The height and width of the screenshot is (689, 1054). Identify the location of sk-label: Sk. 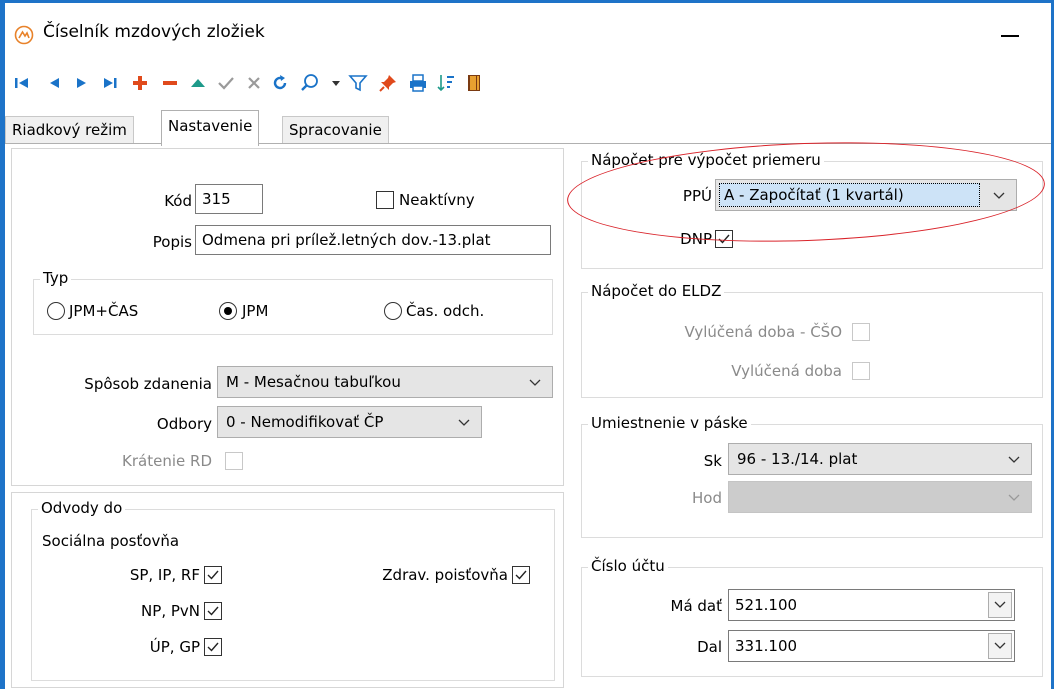
(712, 461).